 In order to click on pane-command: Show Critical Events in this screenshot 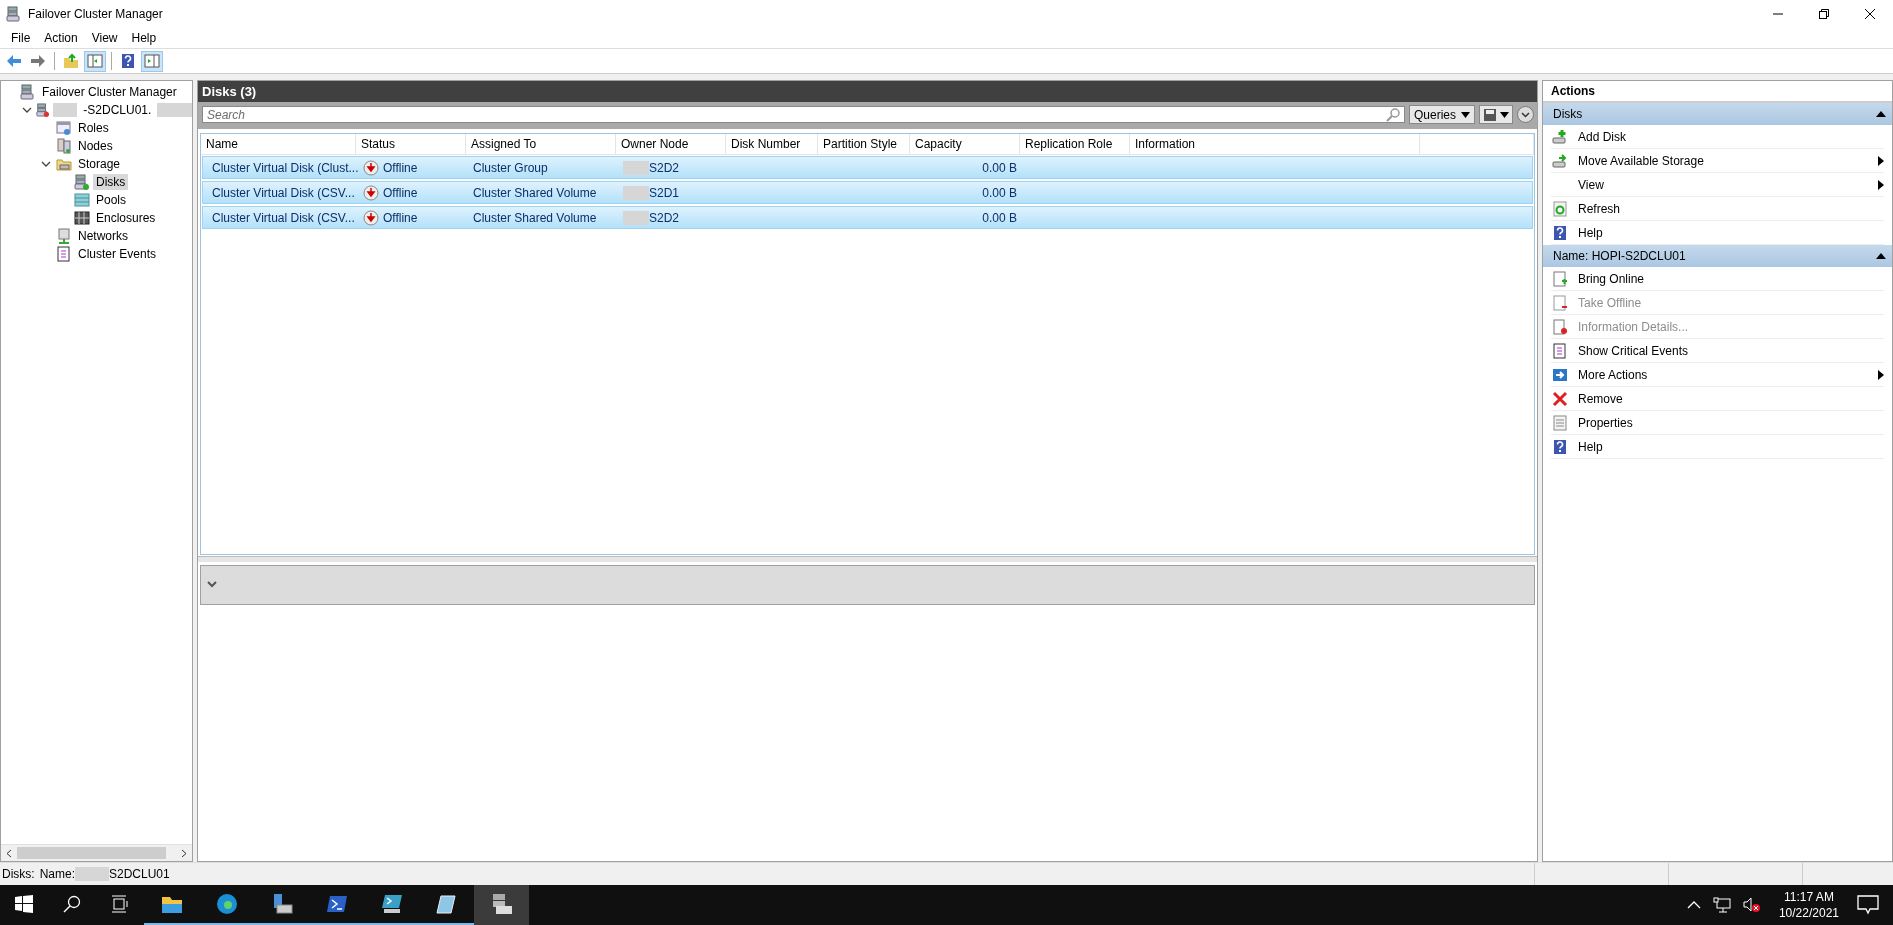, I will do `click(1717, 351)`.